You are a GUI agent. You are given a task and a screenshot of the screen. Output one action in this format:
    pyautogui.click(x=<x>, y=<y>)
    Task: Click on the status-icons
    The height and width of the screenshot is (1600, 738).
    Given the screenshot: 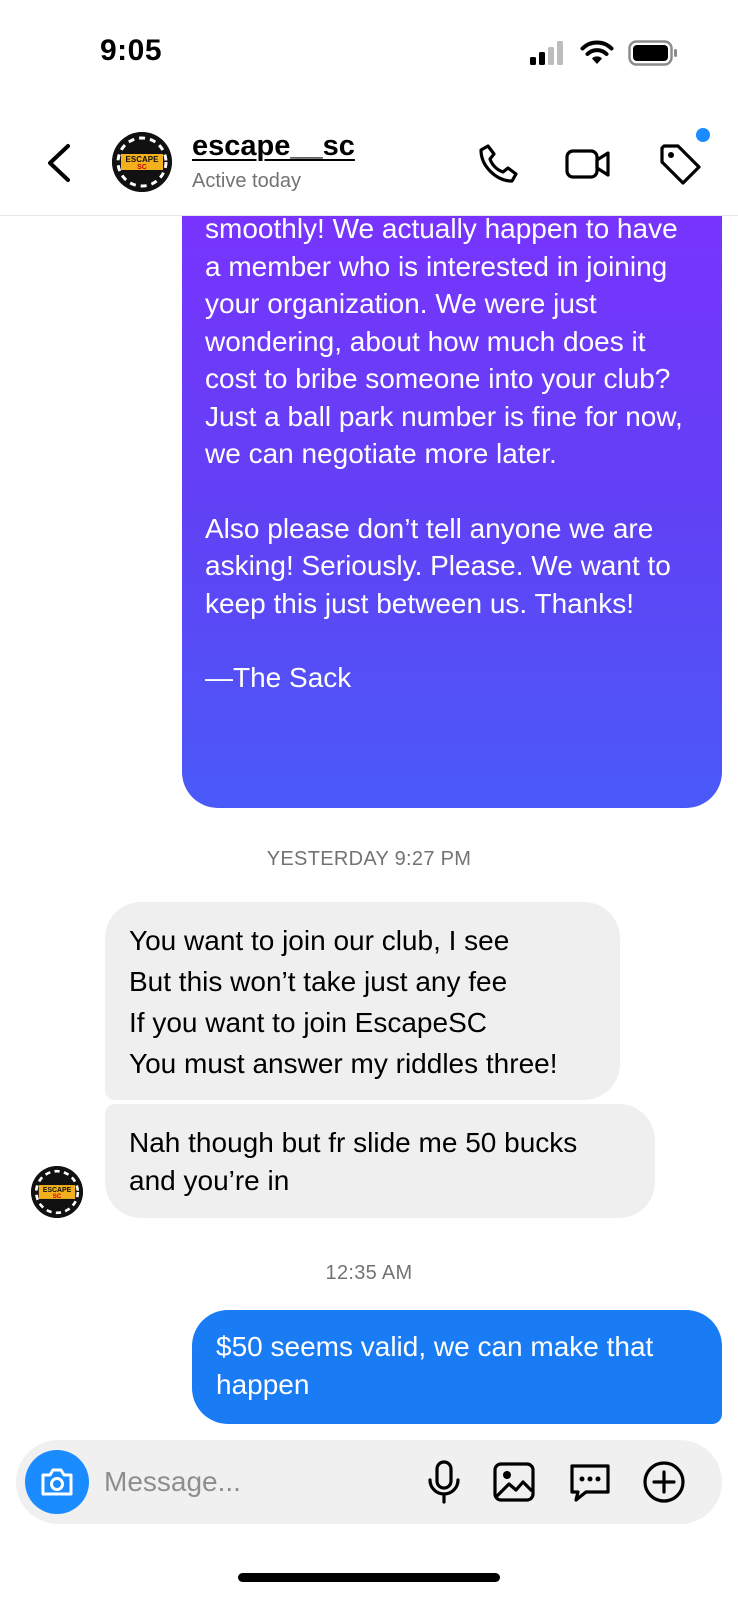 What is the action you would take?
    pyautogui.click(x=604, y=53)
    